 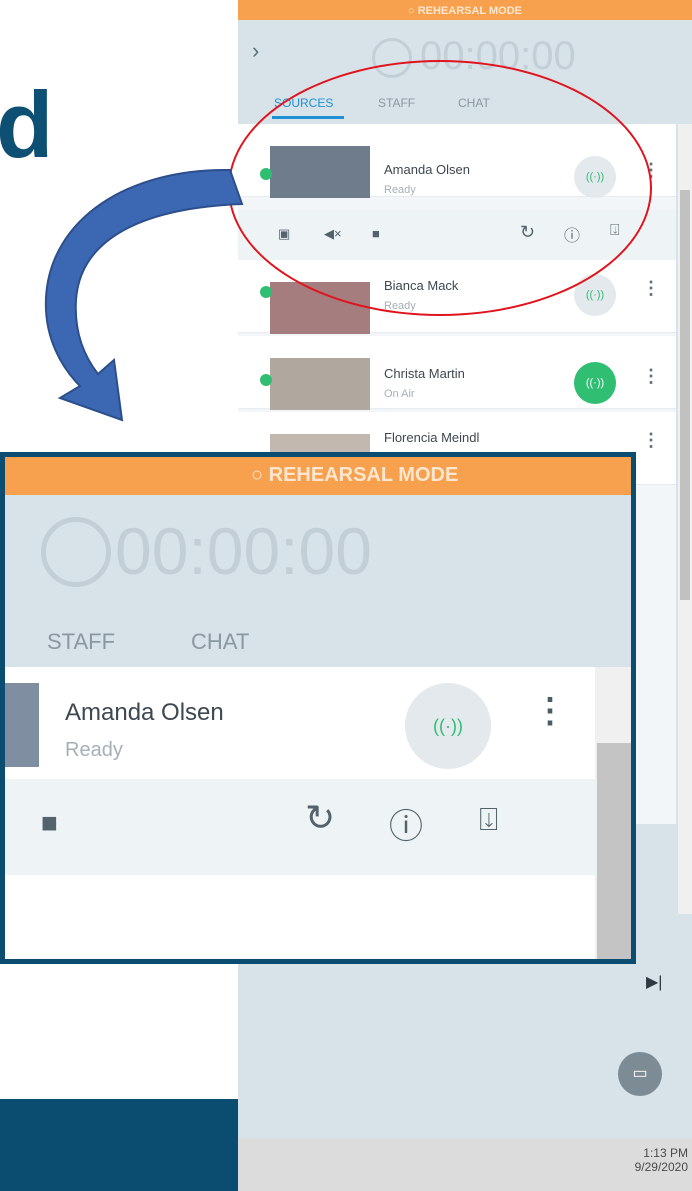 I want to click on tab-staff: STAFF, so click(x=81, y=642).